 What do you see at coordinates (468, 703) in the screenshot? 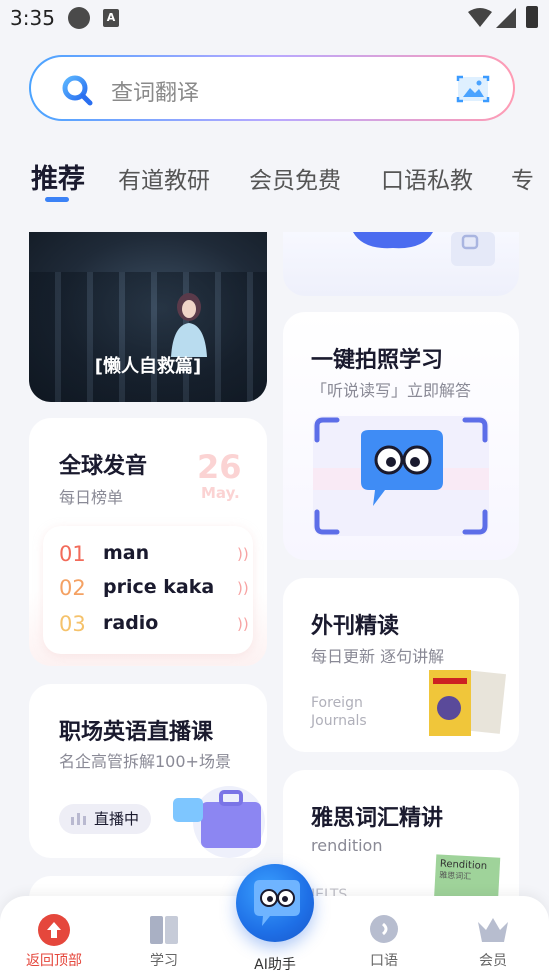
I see `magazine-covers-image` at bounding box center [468, 703].